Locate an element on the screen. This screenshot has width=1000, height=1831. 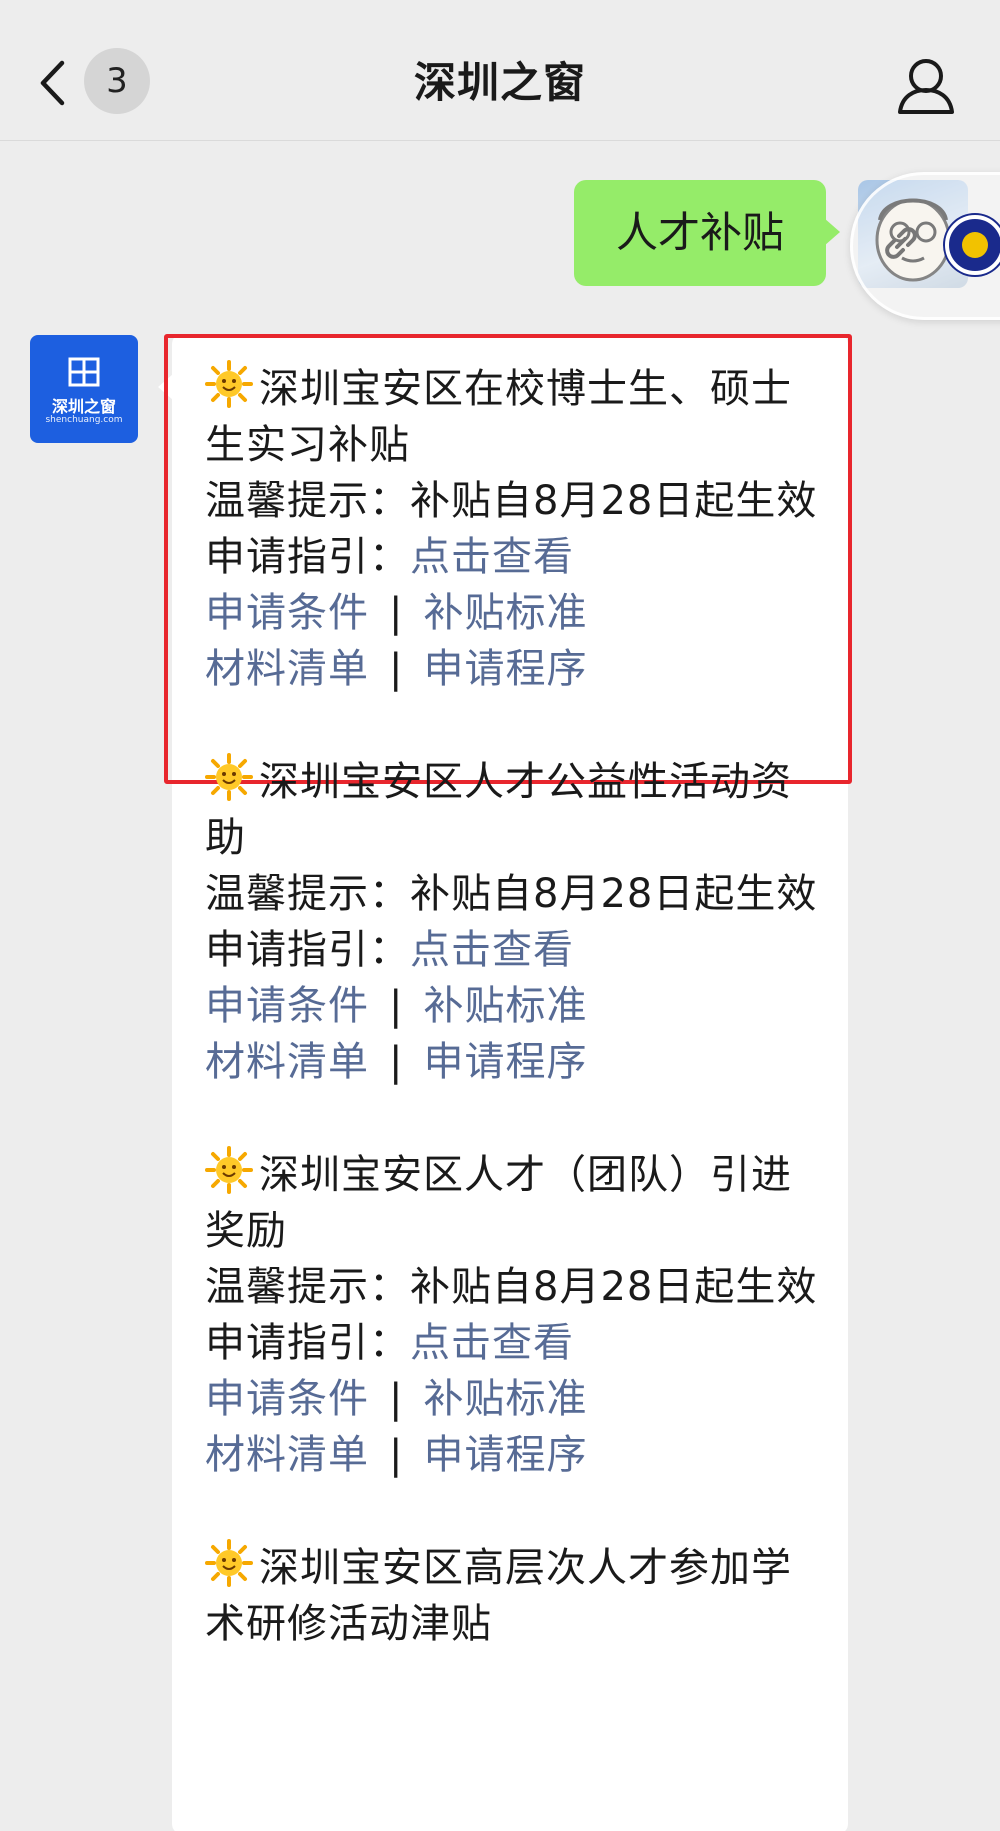
item-title: 深圳宝安区人才（团队）引进奖励 is located at coordinates (517, 1202).